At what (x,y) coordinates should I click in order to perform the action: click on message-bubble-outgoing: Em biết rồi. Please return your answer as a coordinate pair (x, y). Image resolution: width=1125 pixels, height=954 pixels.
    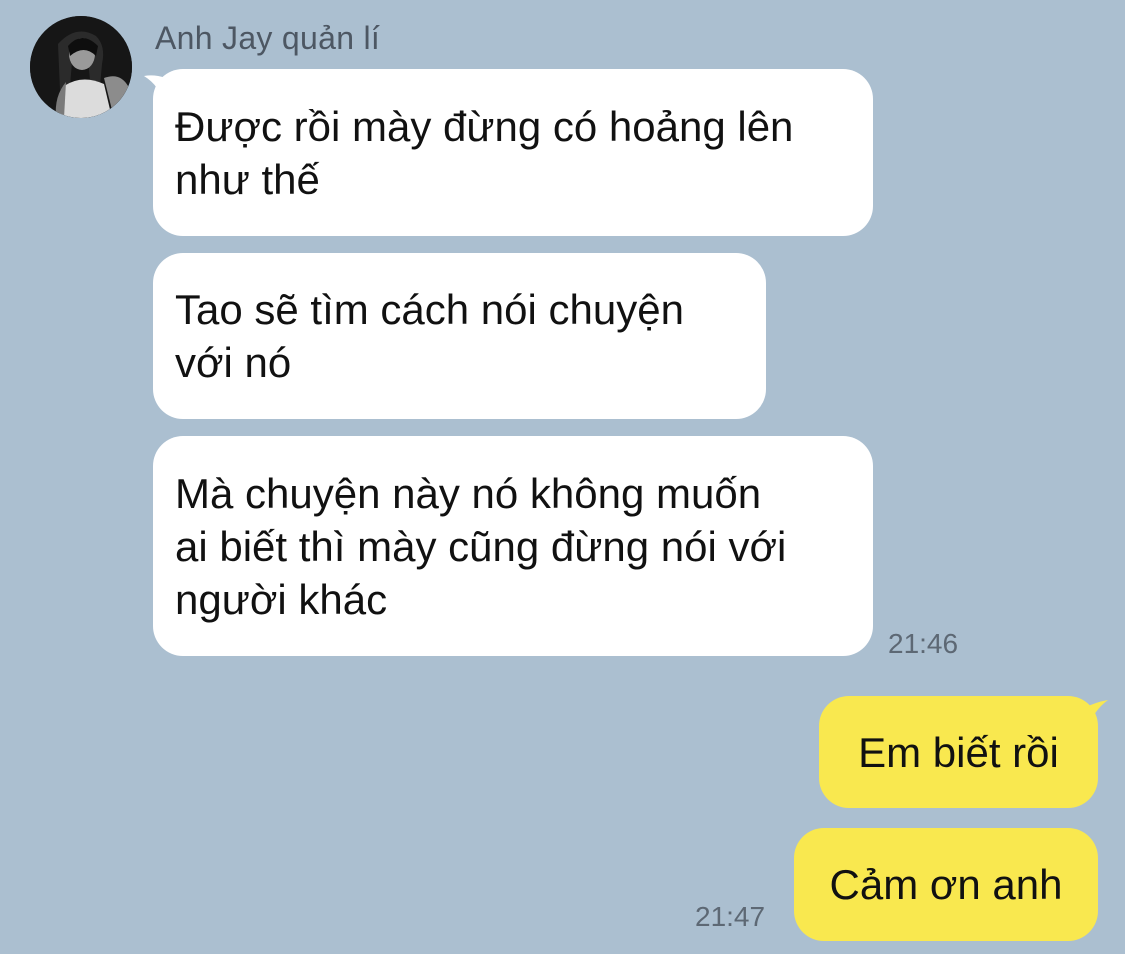
    Looking at the image, I should click on (958, 752).